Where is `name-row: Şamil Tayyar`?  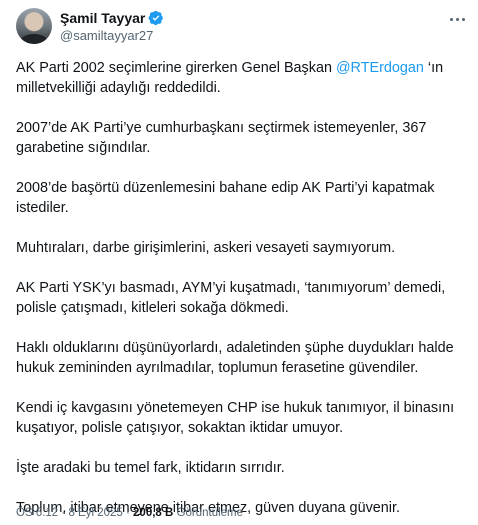
name-row: Şamil Tayyar is located at coordinates (112, 18).